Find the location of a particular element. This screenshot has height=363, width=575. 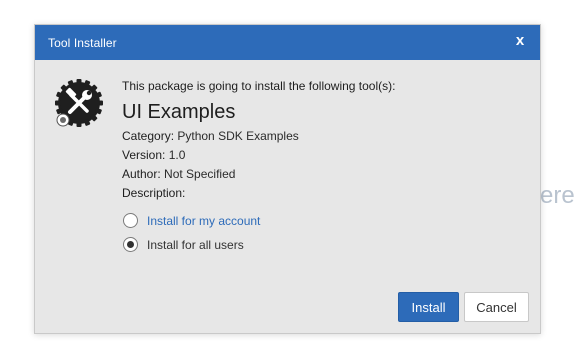

install-for-my-account-label: Install for my account is located at coordinates (203, 221).